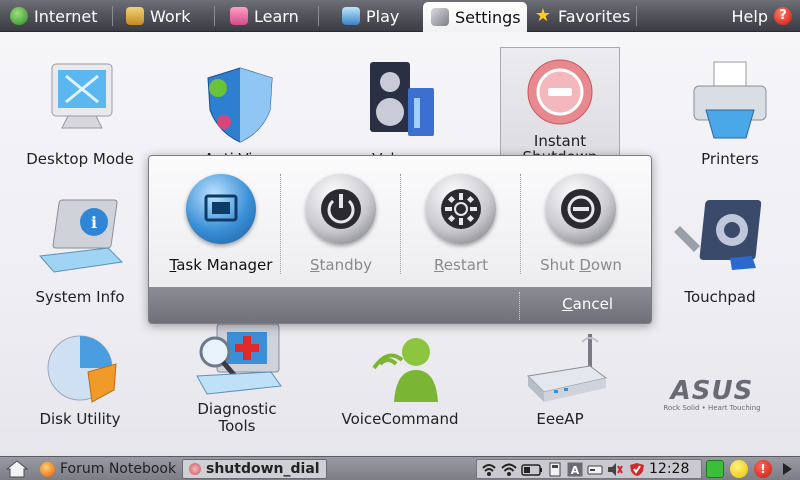 The image size is (800, 480). Describe the element at coordinates (135, 16) in the screenshot. I see `briefcase-icon` at that location.